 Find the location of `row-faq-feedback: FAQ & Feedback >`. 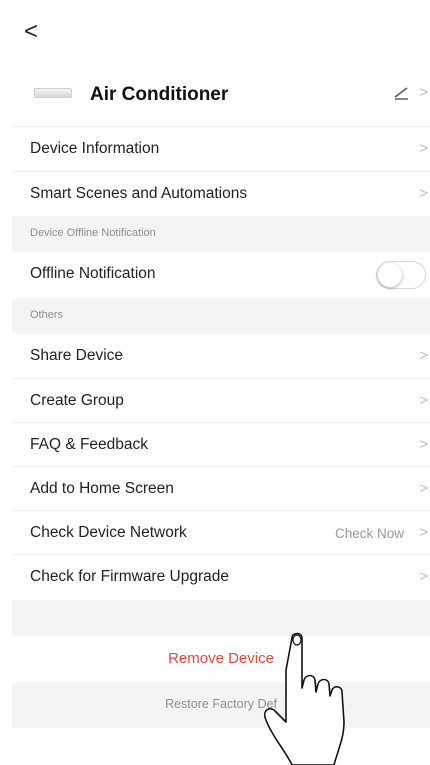

row-faq-feedback: FAQ & Feedback > is located at coordinates (221, 445).